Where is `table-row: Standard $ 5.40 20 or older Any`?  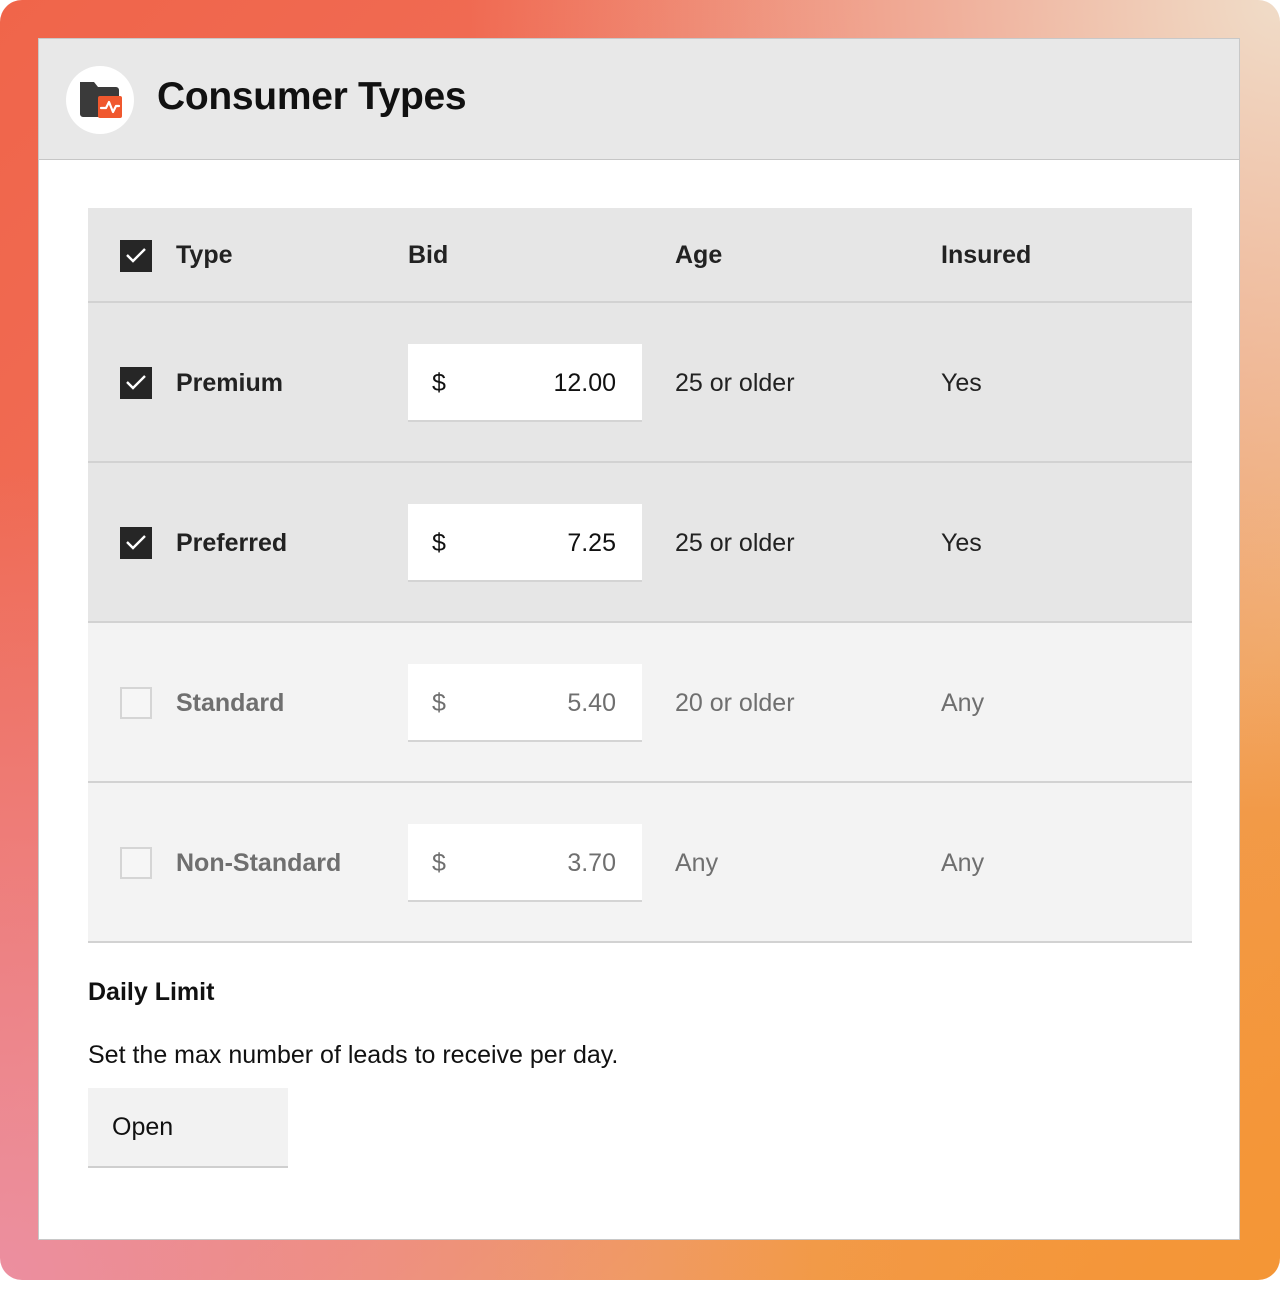 table-row: Standard $ 5.40 20 or older Any is located at coordinates (640, 703).